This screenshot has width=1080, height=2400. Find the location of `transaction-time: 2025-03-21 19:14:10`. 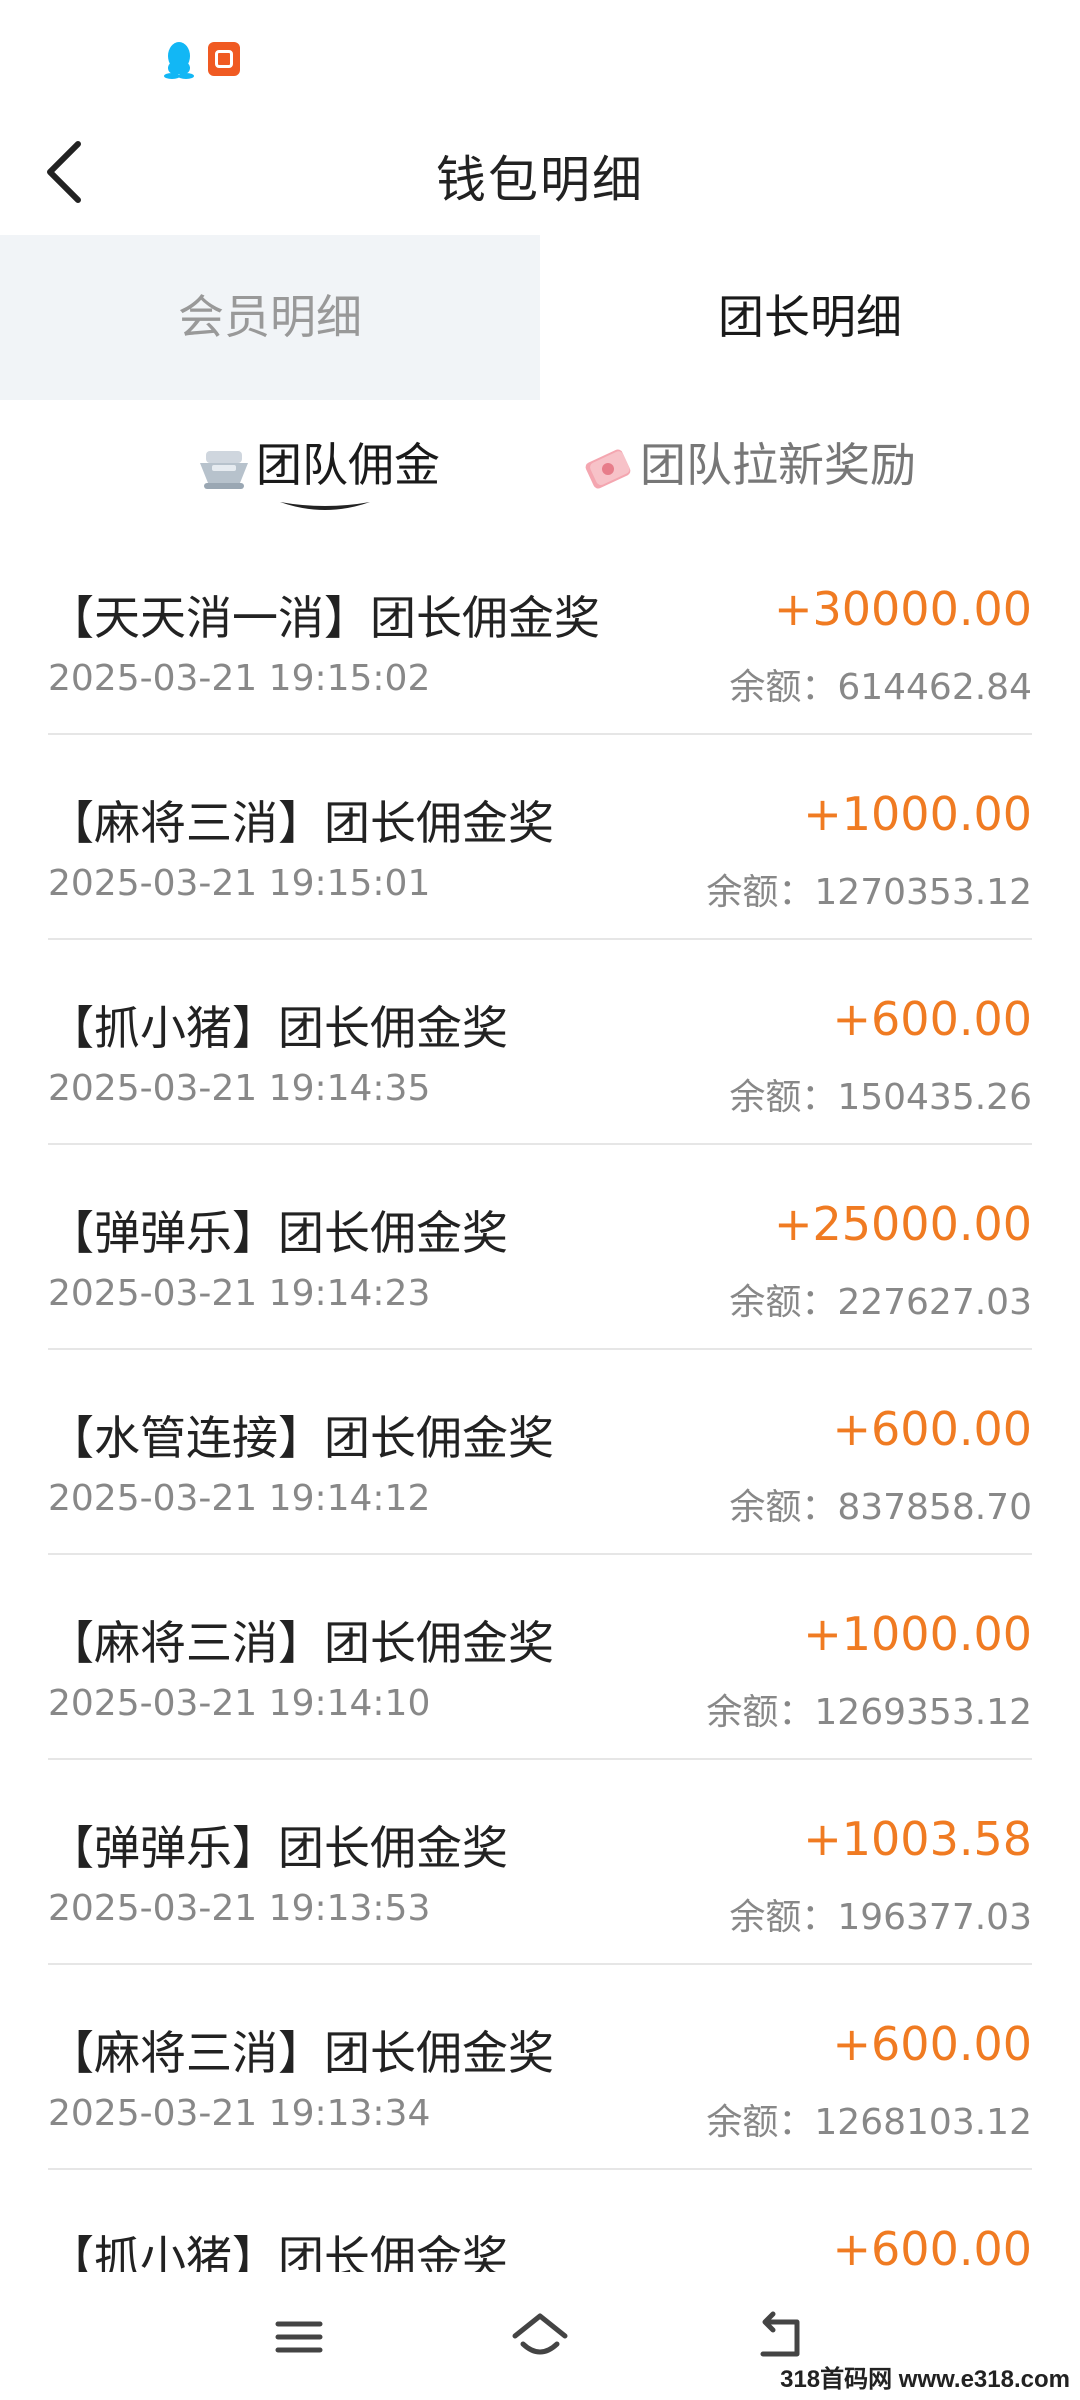

transaction-time: 2025-03-21 19:14:10 is located at coordinates (239, 1703).